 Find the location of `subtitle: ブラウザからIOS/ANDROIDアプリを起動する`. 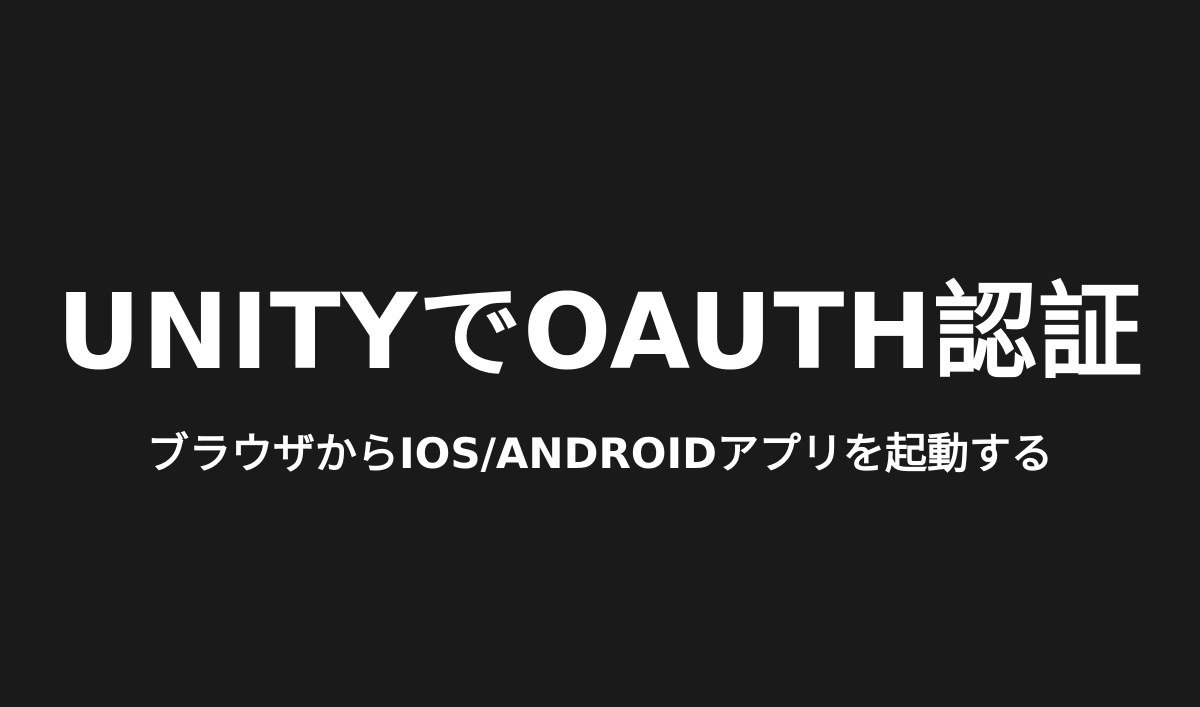

subtitle: ブラウザからIOS/ANDROIDアプリを起動する is located at coordinates (600, 453).